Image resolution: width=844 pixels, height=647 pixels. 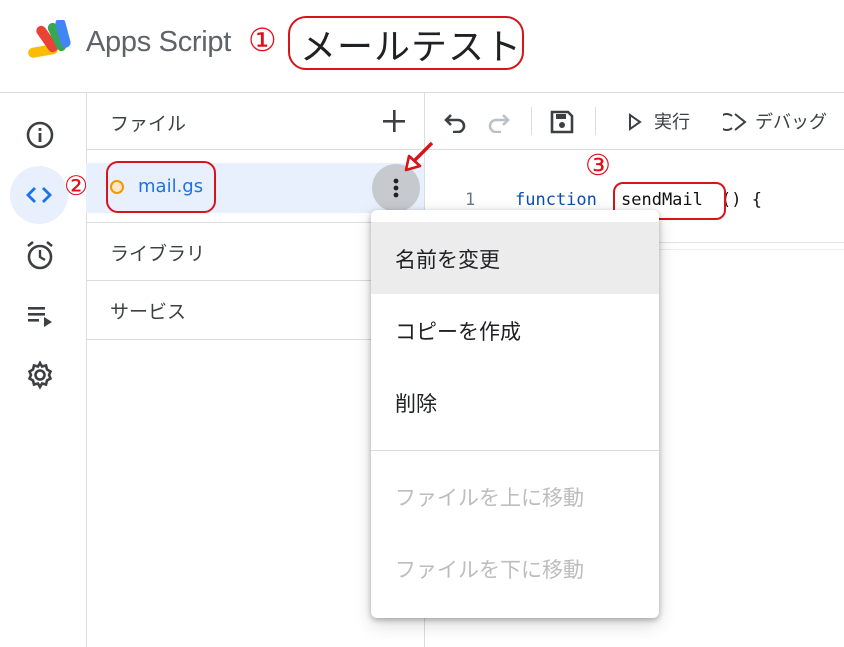 I want to click on apps-script-logo-icon, so click(x=51, y=43).